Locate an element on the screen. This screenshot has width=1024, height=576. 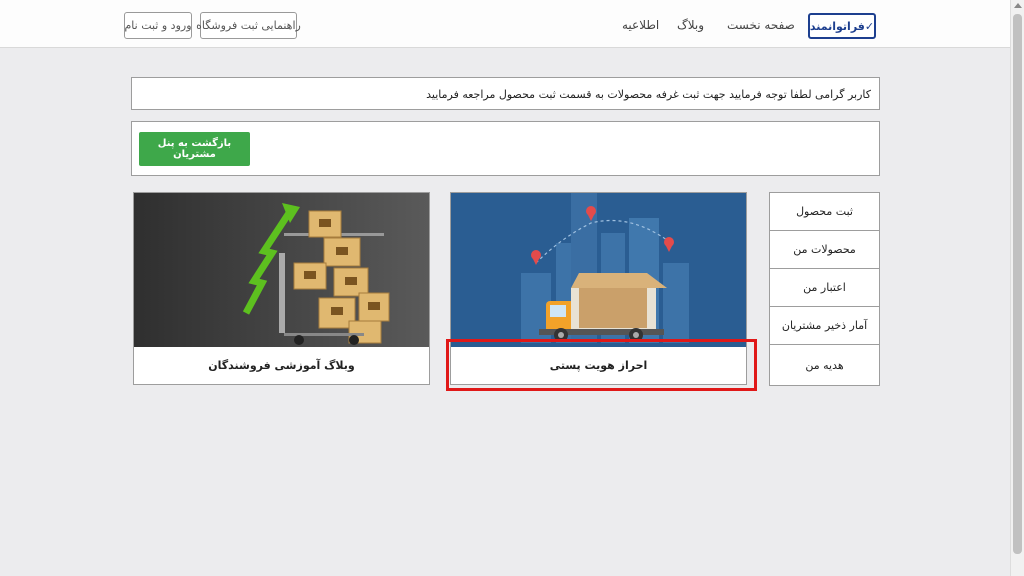
shopping-cart-boxes-image is located at coordinates (281, 270).